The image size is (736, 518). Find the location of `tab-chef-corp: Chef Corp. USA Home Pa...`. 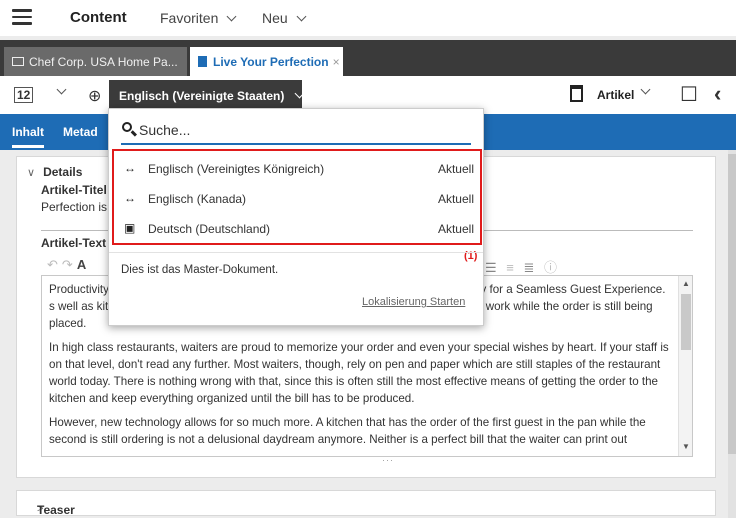

tab-chef-corp: Chef Corp. USA Home Pa... is located at coordinates (95, 61).